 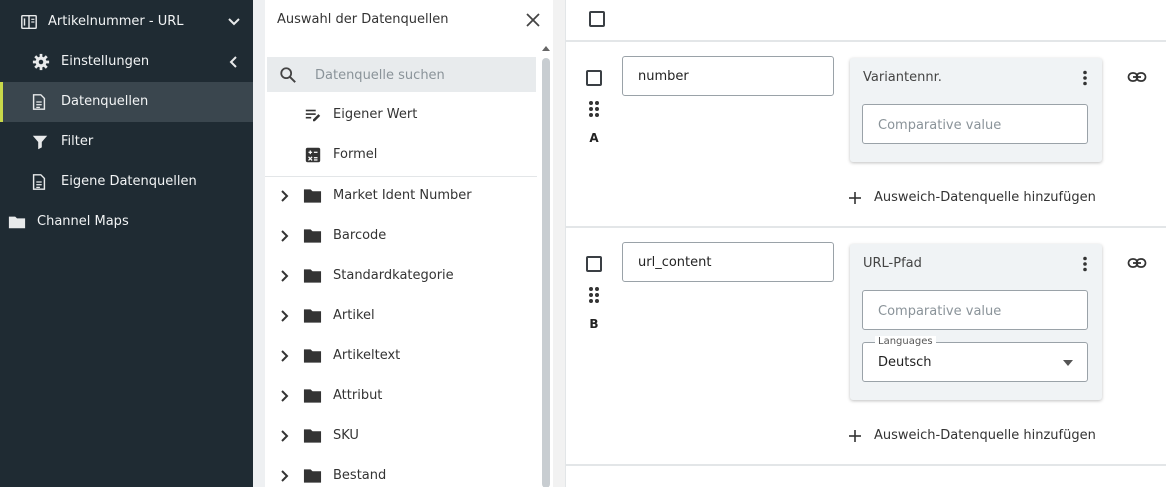 I want to click on sidebar-item-eigene-datenquellen: Eigene Datenquellen, so click(x=126, y=182).